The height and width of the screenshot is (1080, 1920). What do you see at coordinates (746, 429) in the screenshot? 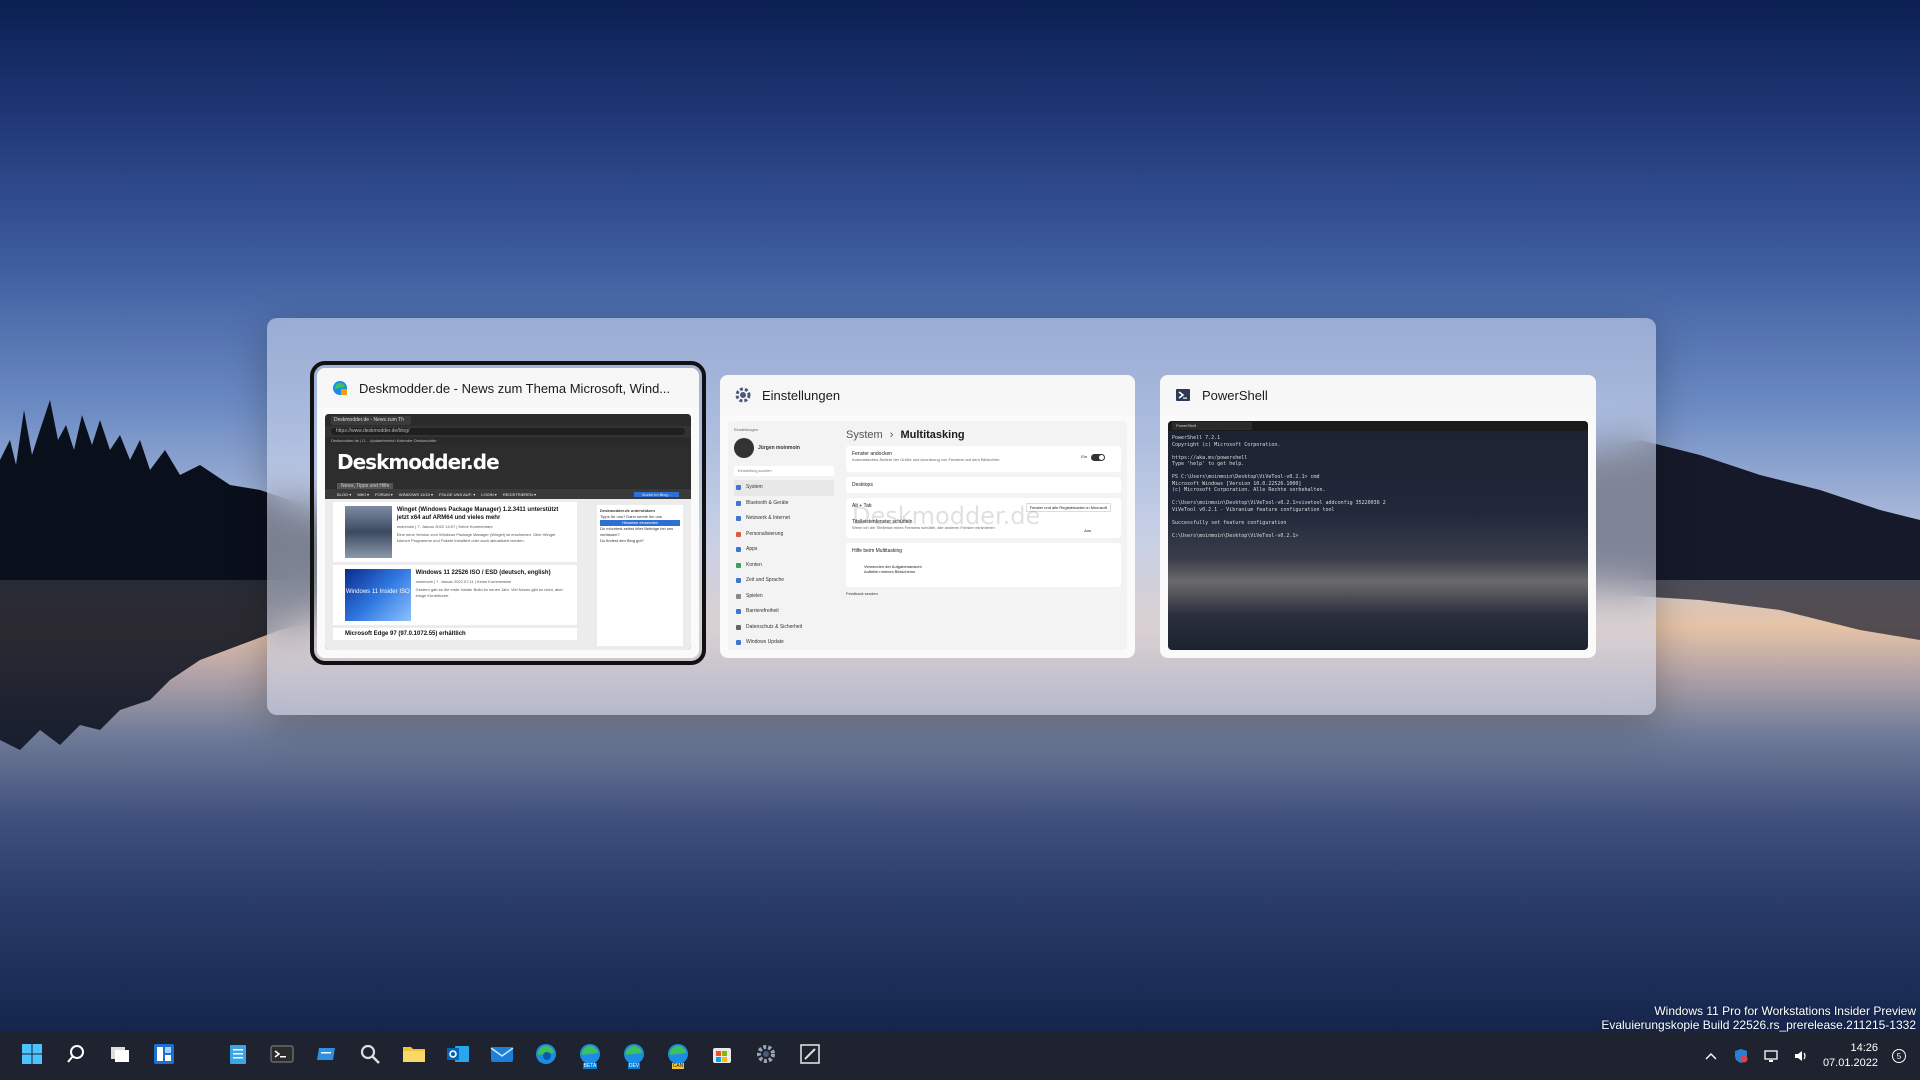
I see `settings-window-label: Einstellungen` at bounding box center [746, 429].